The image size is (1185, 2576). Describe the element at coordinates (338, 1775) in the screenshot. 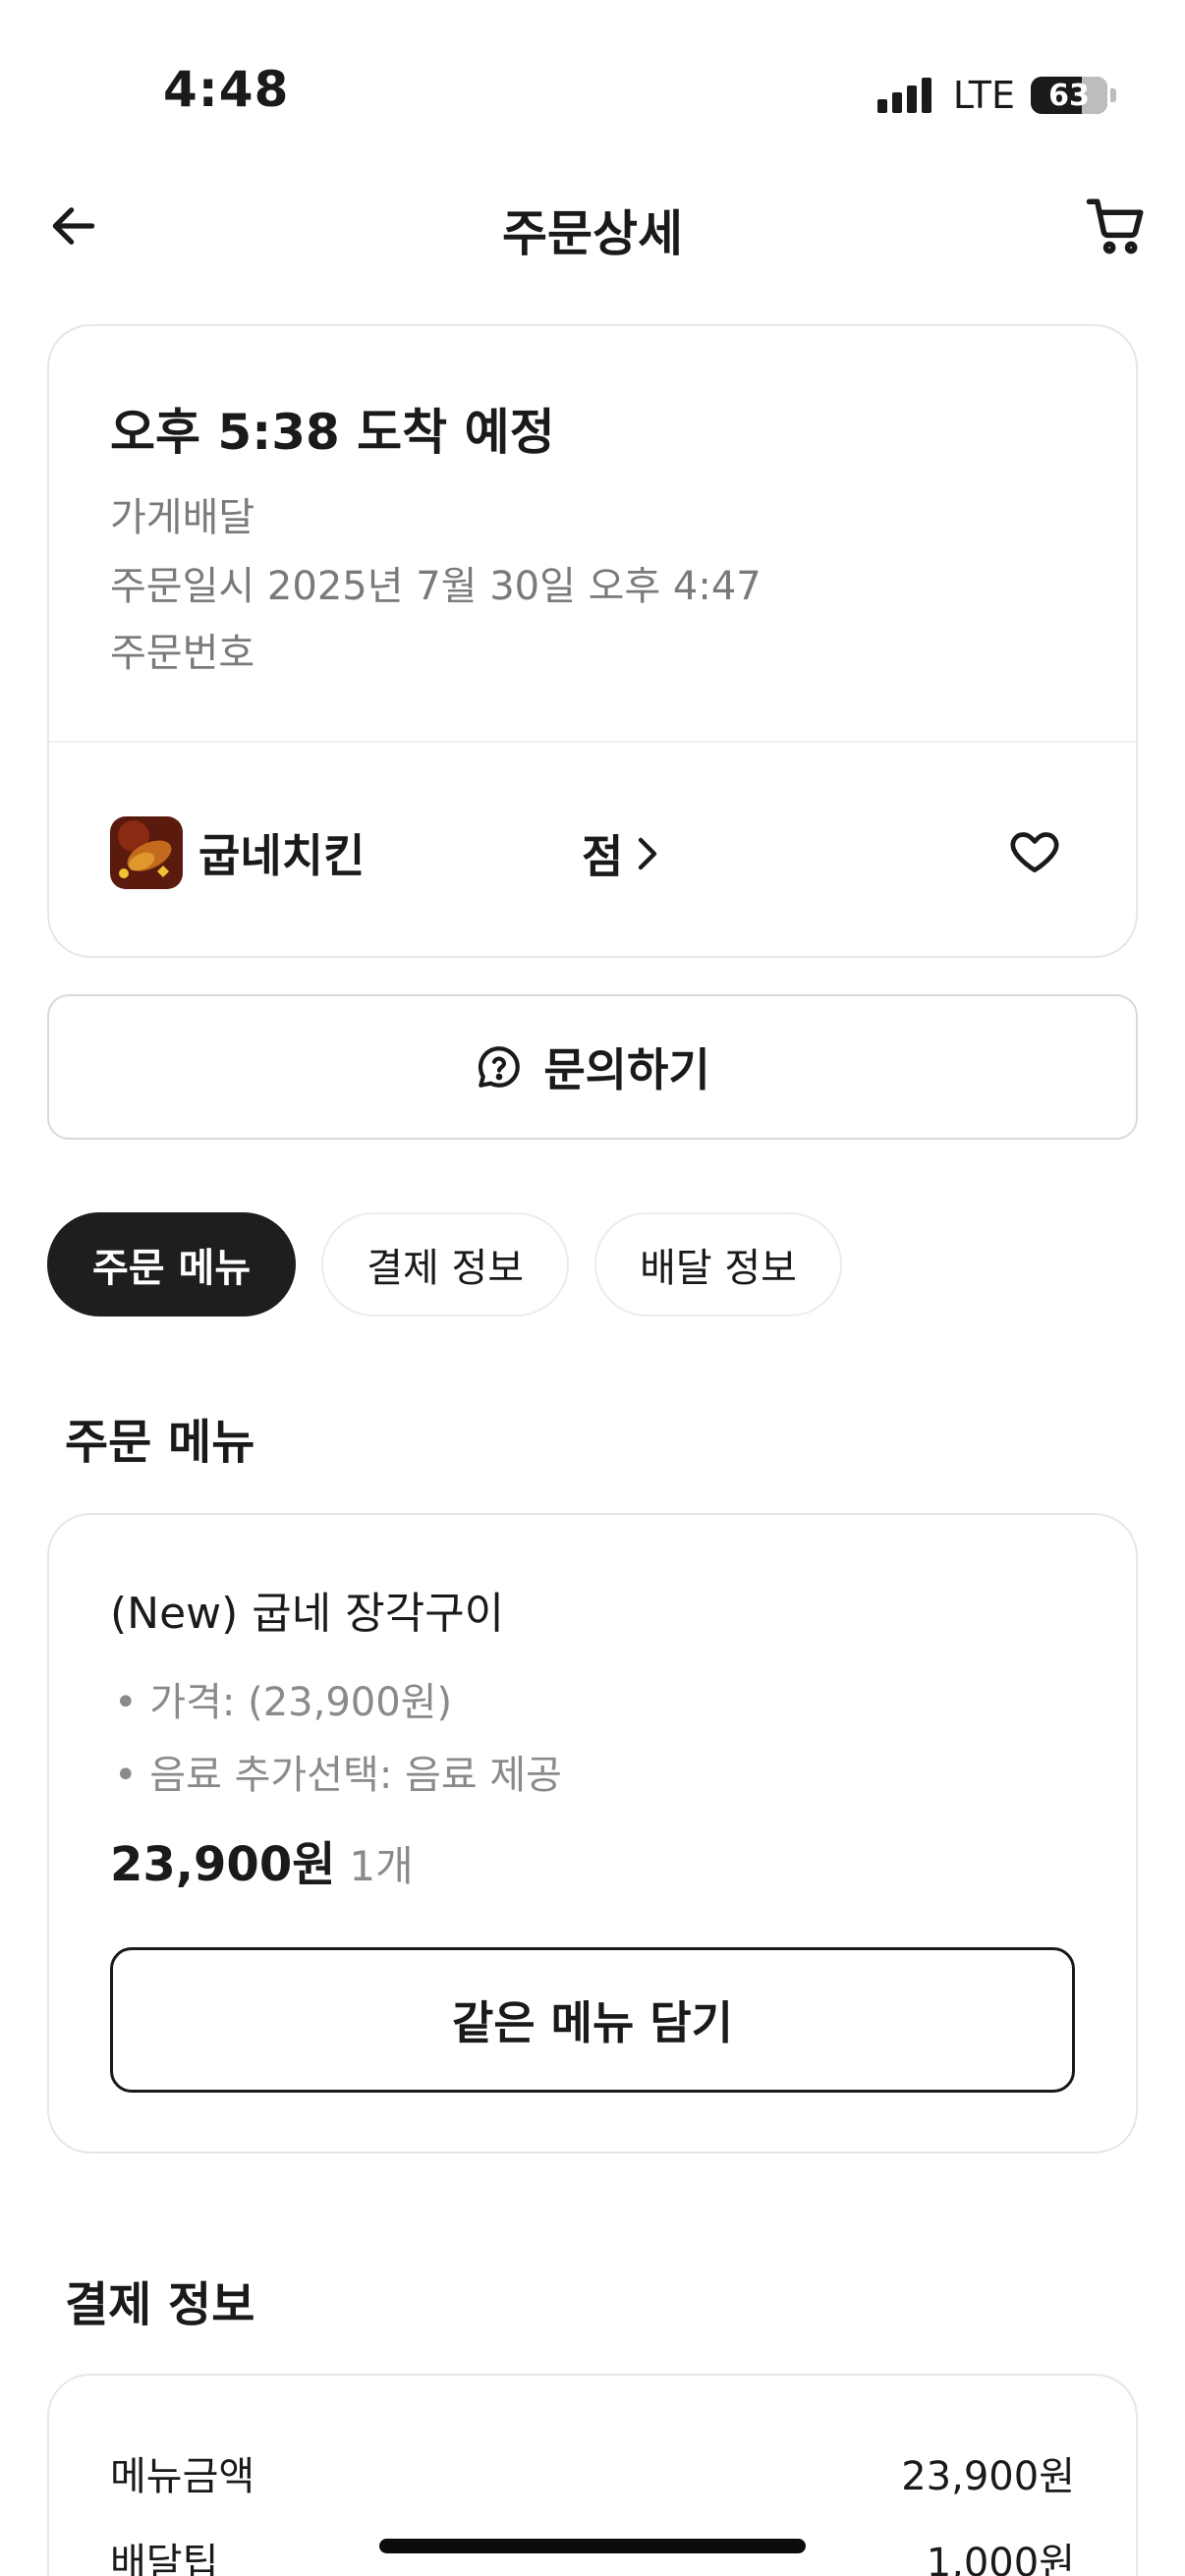

I see `menu-option: • 음료 추가선택: 음료 제공` at that location.